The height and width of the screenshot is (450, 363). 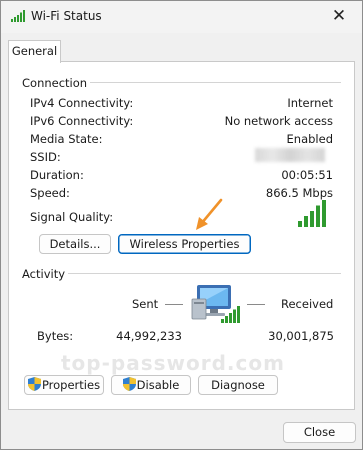 I want to click on wifi-signal-icon, so click(x=19, y=17).